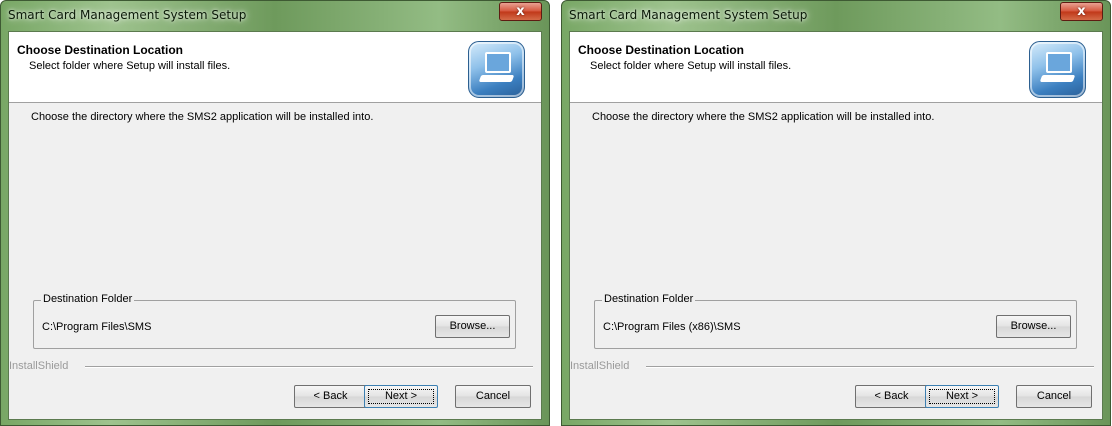  What do you see at coordinates (672, 327) in the screenshot?
I see `destination-path: C:\Program Files (x86)\SMS` at bounding box center [672, 327].